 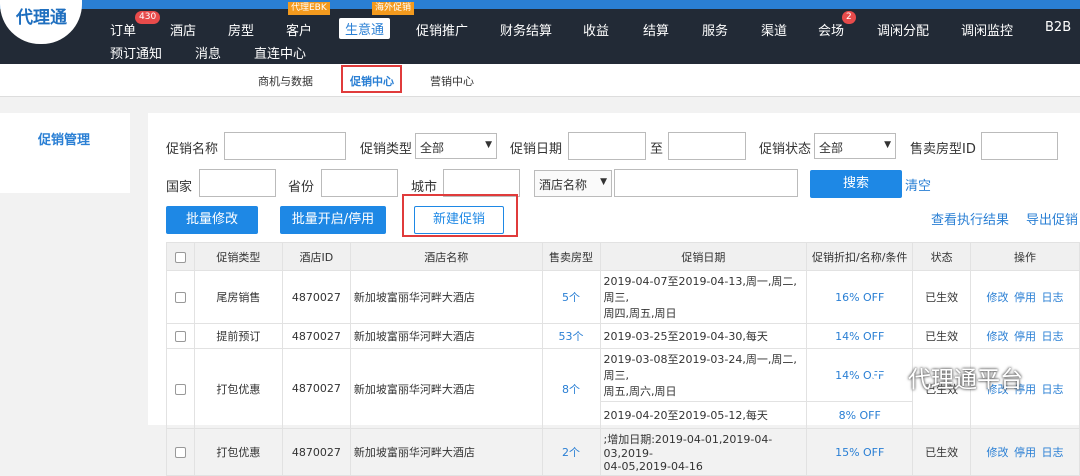 What do you see at coordinates (965, 380) in the screenshot?
I see `watermark-text: 代理通平台` at bounding box center [965, 380].